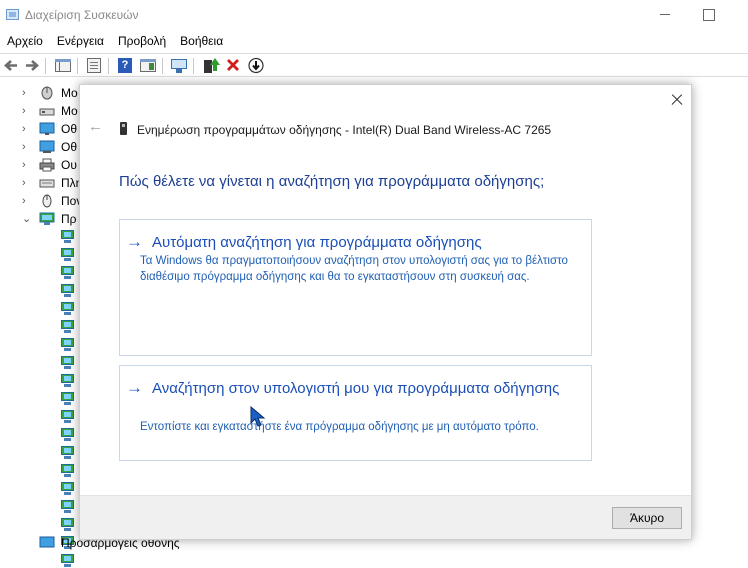  Describe the element at coordinates (201, 41) in the screenshot. I see `menu-help: Βοήθεια` at that location.